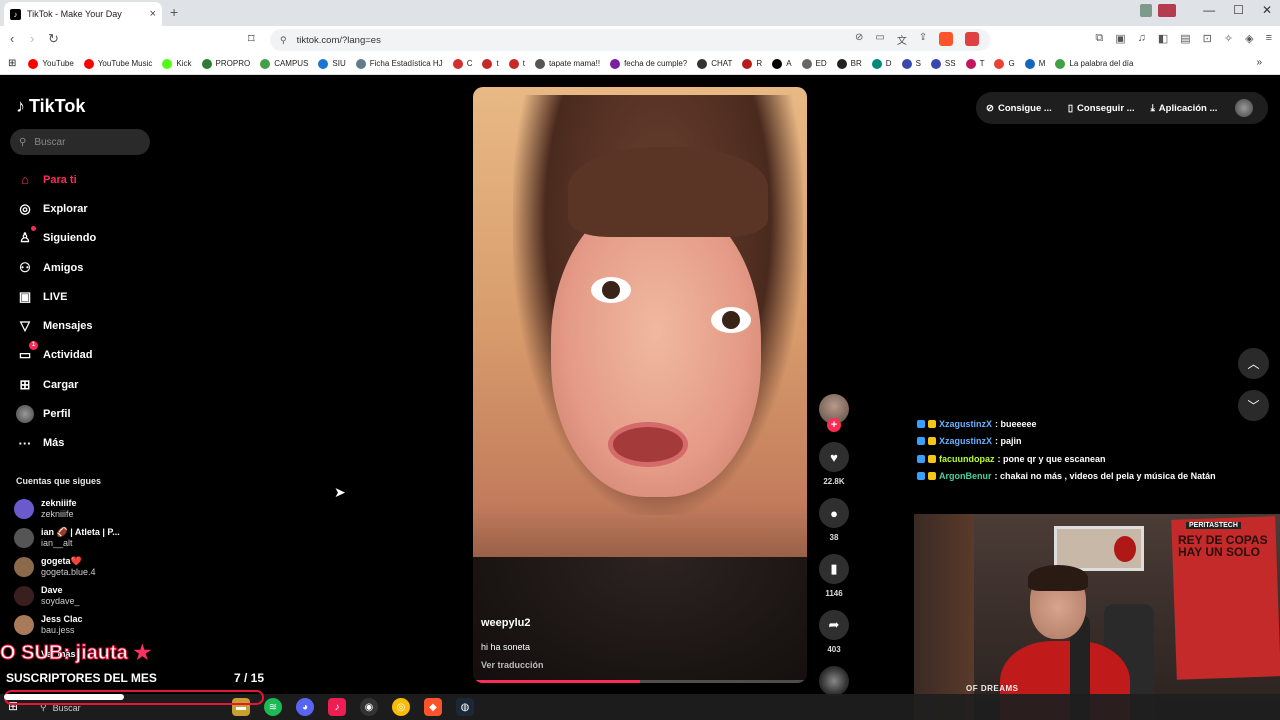  What do you see at coordinates (506, 647) in the screenshot?
I see `video-description: hi ha soneta` at bounding box center [506, 647].